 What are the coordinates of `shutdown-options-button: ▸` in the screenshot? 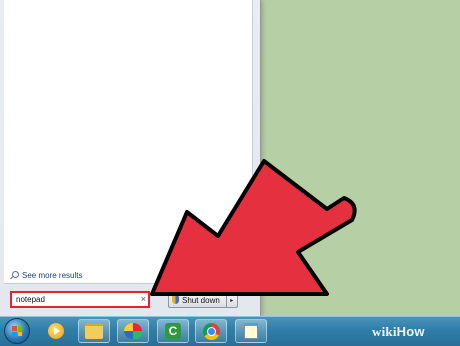 It's located at (232, 300).